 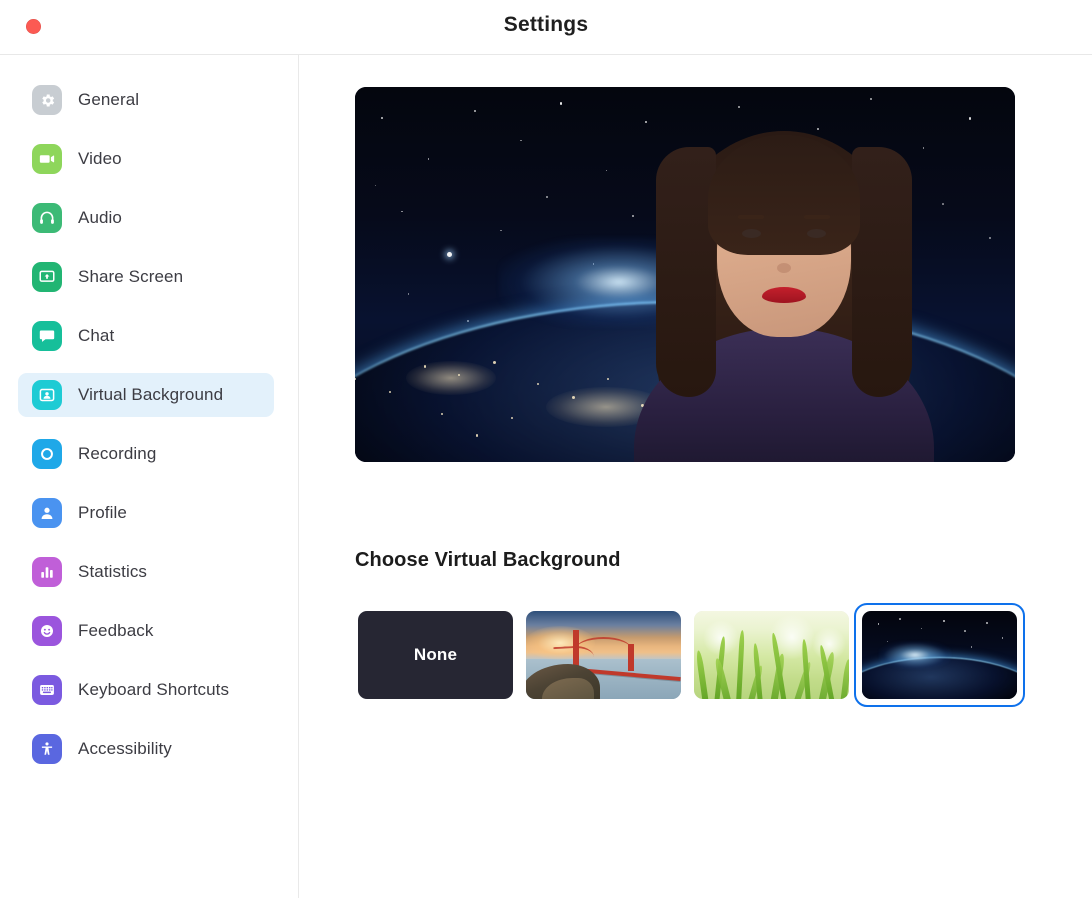 I want to click on chat-bubble-icon, so click(x=47, y=336).